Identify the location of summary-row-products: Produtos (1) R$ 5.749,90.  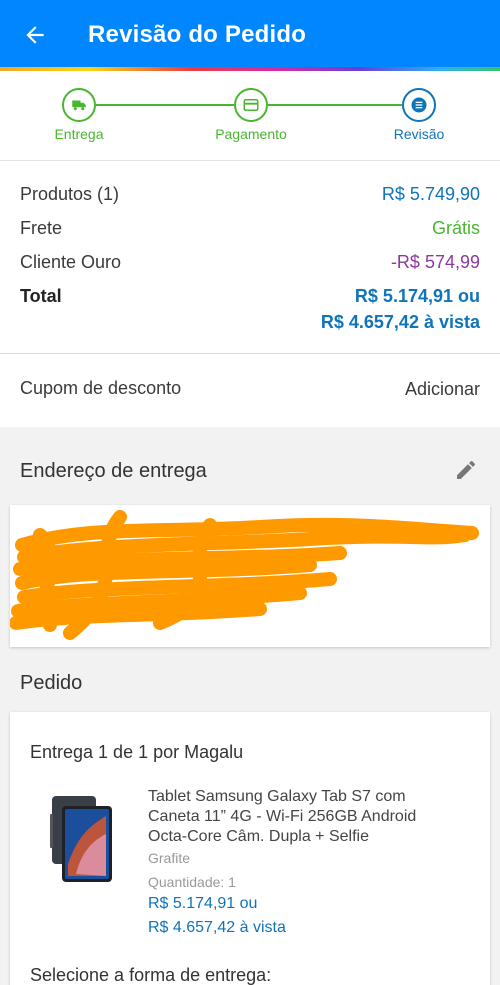
(250, 194).